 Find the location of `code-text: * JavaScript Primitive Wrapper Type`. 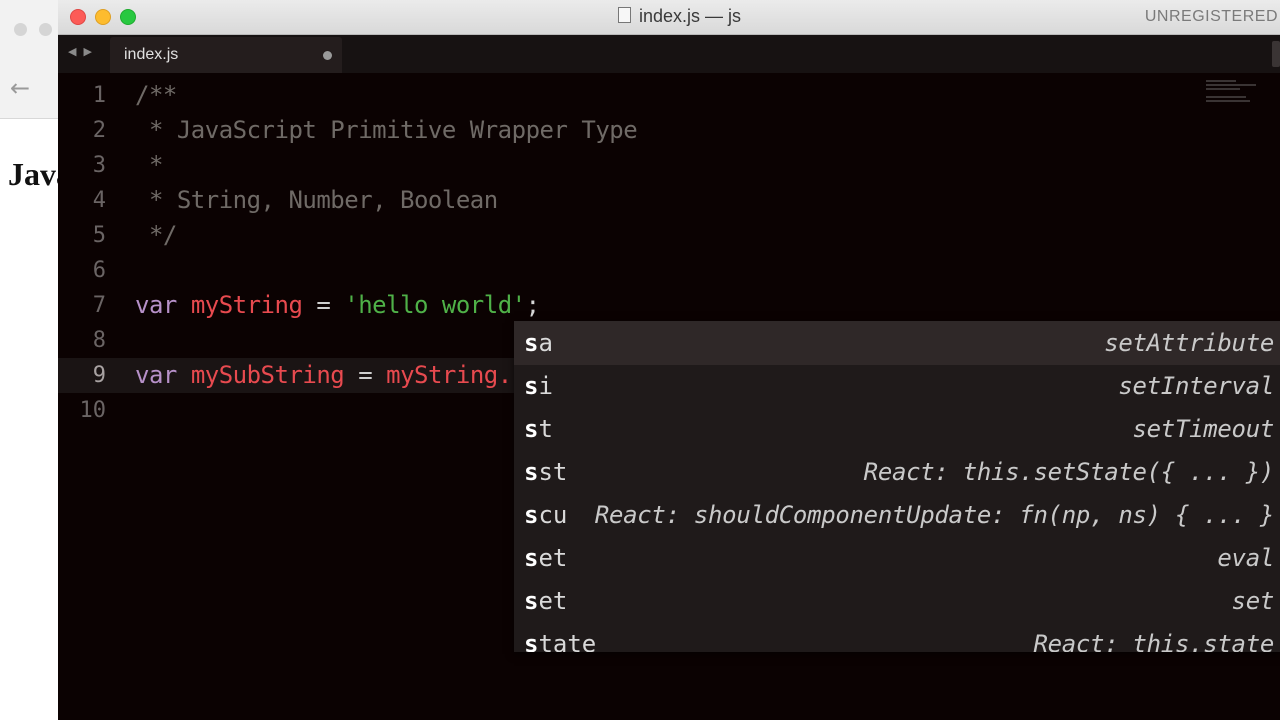

code-text: * JavaScript Primitive Wrapper Type is located at coordinates (386, 130).